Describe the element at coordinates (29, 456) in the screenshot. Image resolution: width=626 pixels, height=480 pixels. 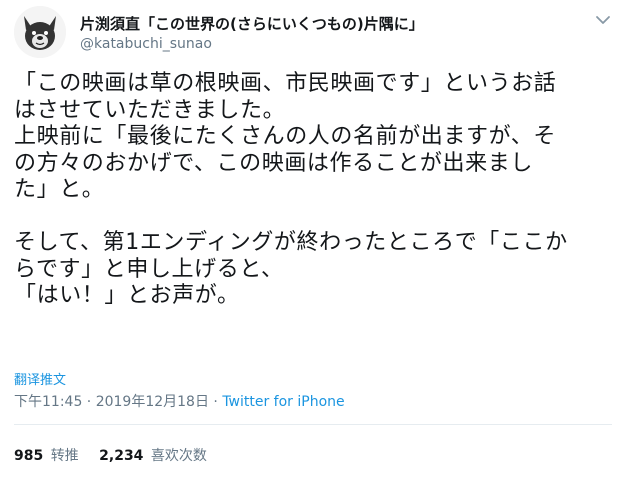
I see `retweets-count: 985` at that location.